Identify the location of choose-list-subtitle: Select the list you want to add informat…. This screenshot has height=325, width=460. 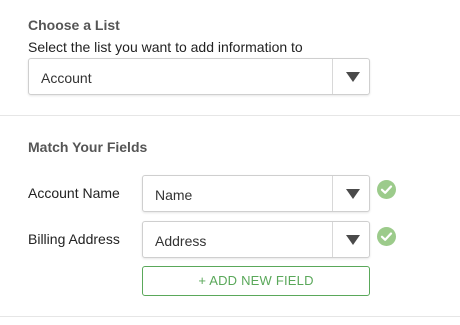
(165, 47).